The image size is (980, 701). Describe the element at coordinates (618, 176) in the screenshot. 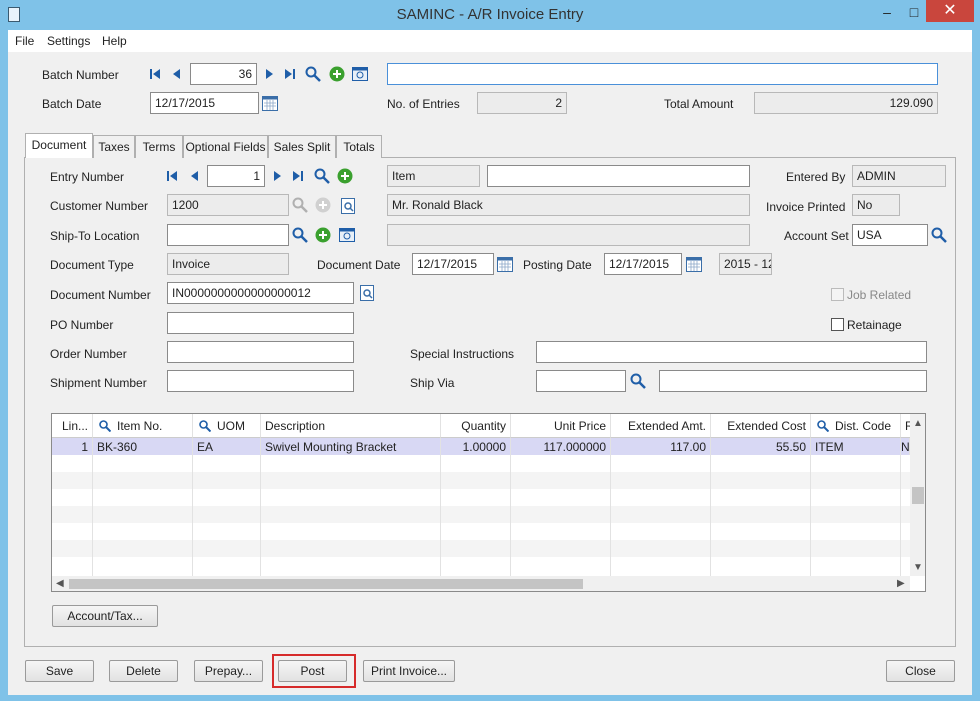

I see `entry-description-field` at that location.